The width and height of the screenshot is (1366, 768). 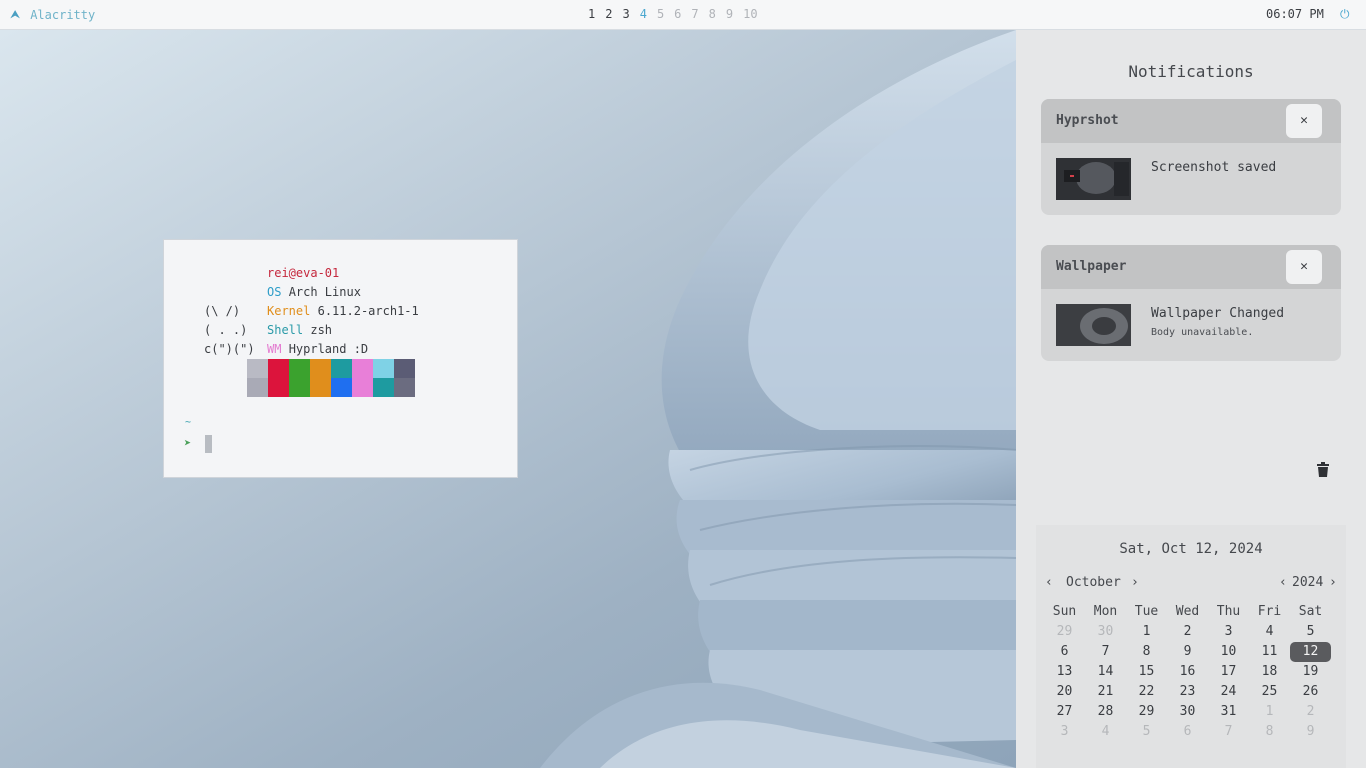 What do you see at coordinates (1310, 692) in the screenshot?
I see `calendar-day: 26` at bounding box center [1310, 692].